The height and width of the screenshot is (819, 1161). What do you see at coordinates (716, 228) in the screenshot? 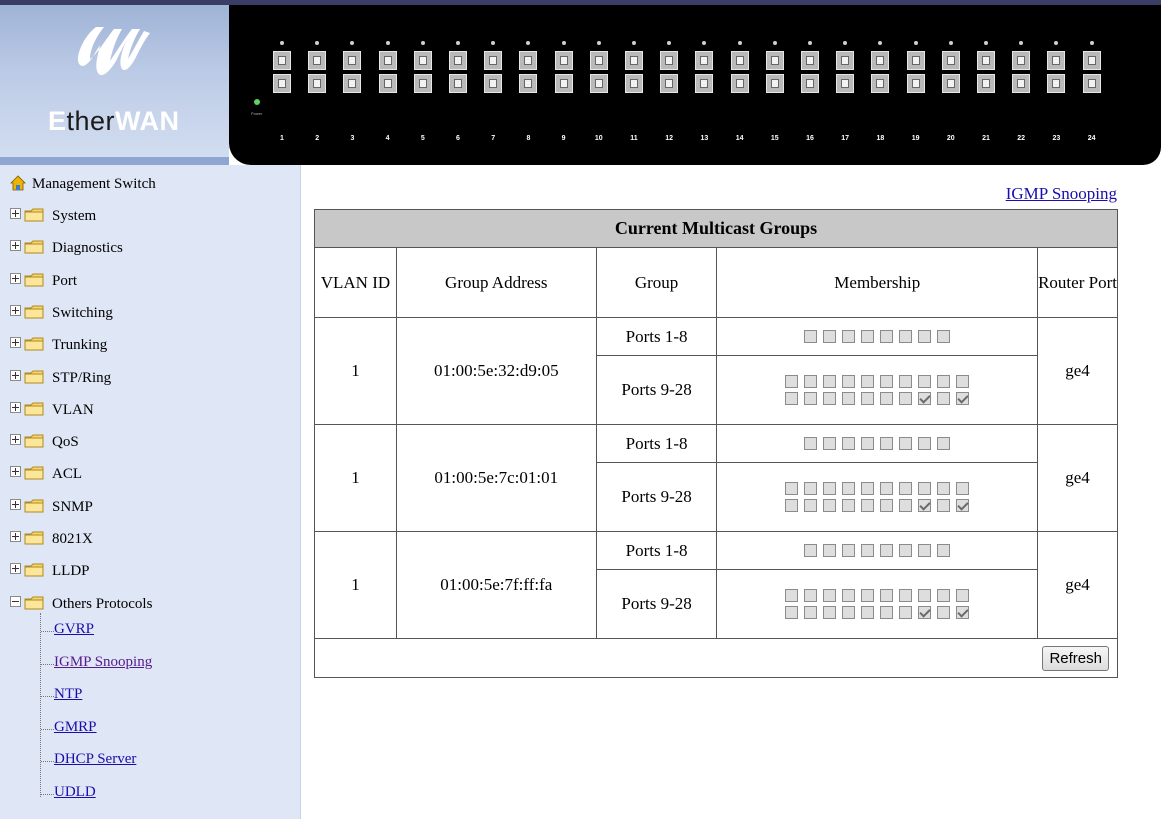
I see `table-title: Current Multicast Groups` at bounding box center [716, 228].